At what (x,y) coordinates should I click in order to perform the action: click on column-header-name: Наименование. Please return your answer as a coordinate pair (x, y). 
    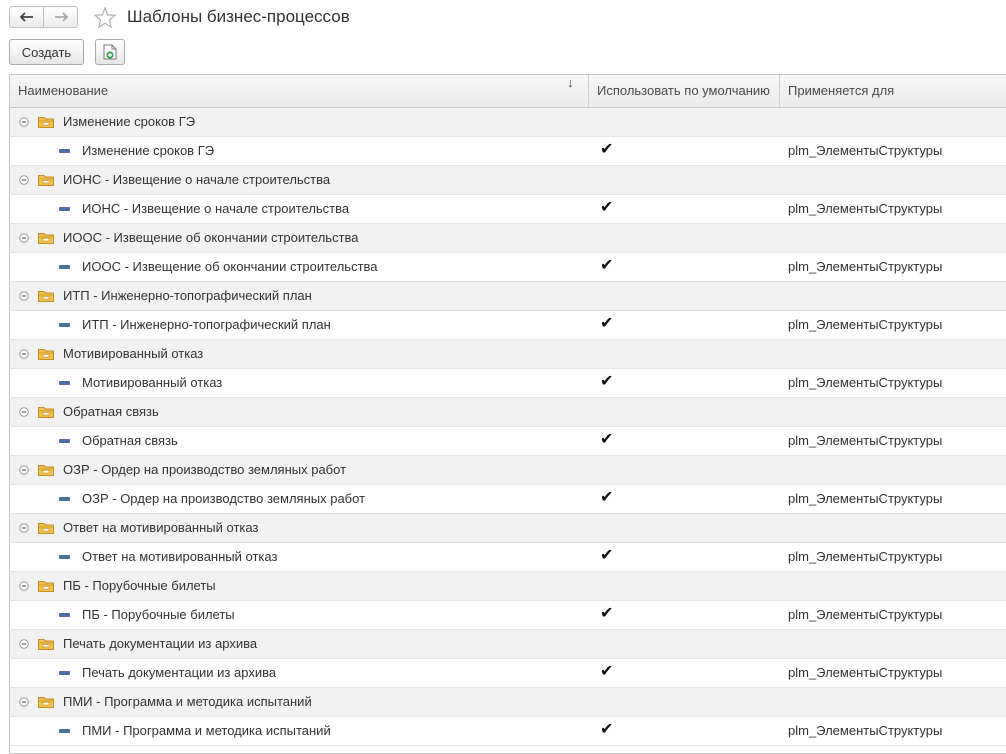
    Looking at the image, I should click on (299, 91).